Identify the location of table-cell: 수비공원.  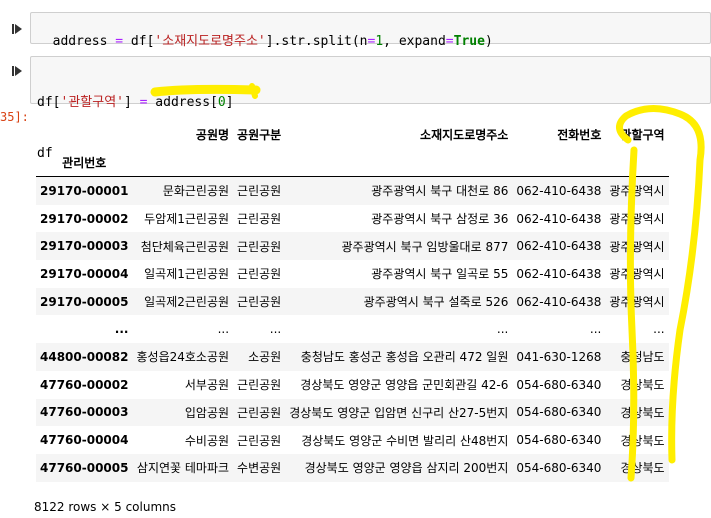
(207, 440).